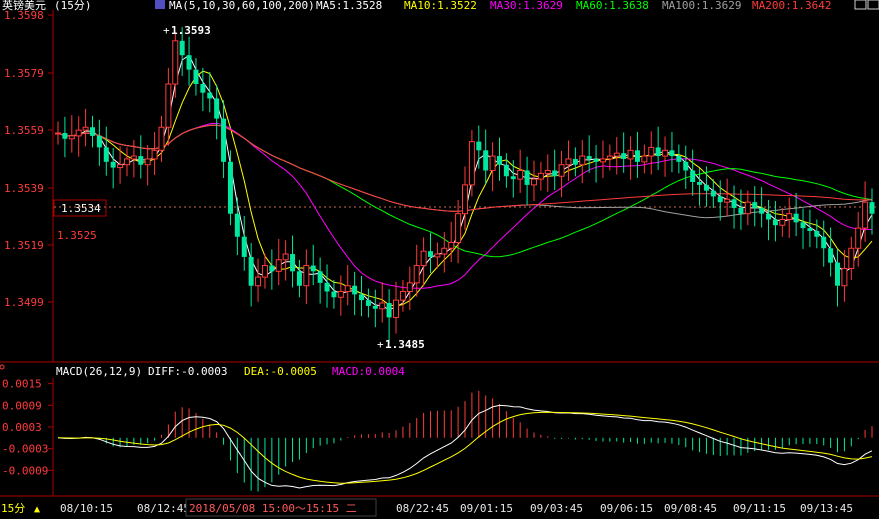 This screenshot has width=879, height=519. What do you see at coordinates (701, 6) in the screenshot?
I see `ma-value-4: MA100:1.3629` at bounding box center [701, 6].